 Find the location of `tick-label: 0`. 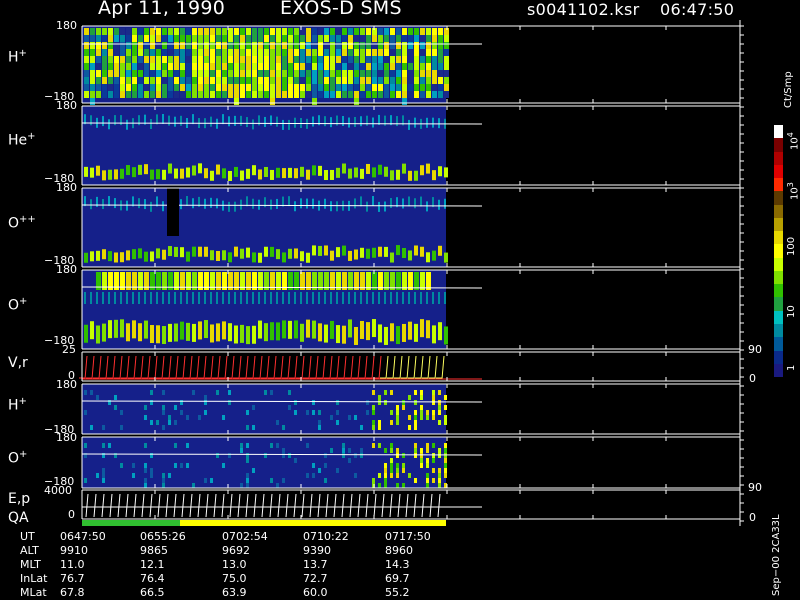

tick-label: 0 is located at coordinates (71, 514).